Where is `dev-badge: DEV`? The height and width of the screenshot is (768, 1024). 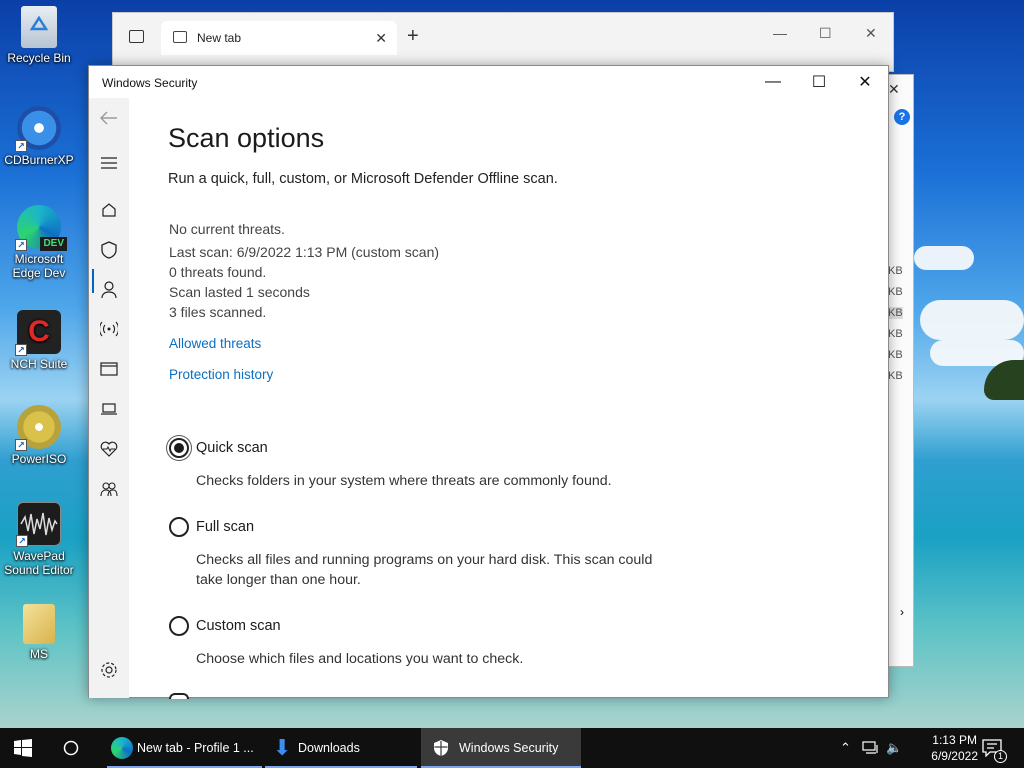
dev-badge: DEV is located at coordinates (53, 244).